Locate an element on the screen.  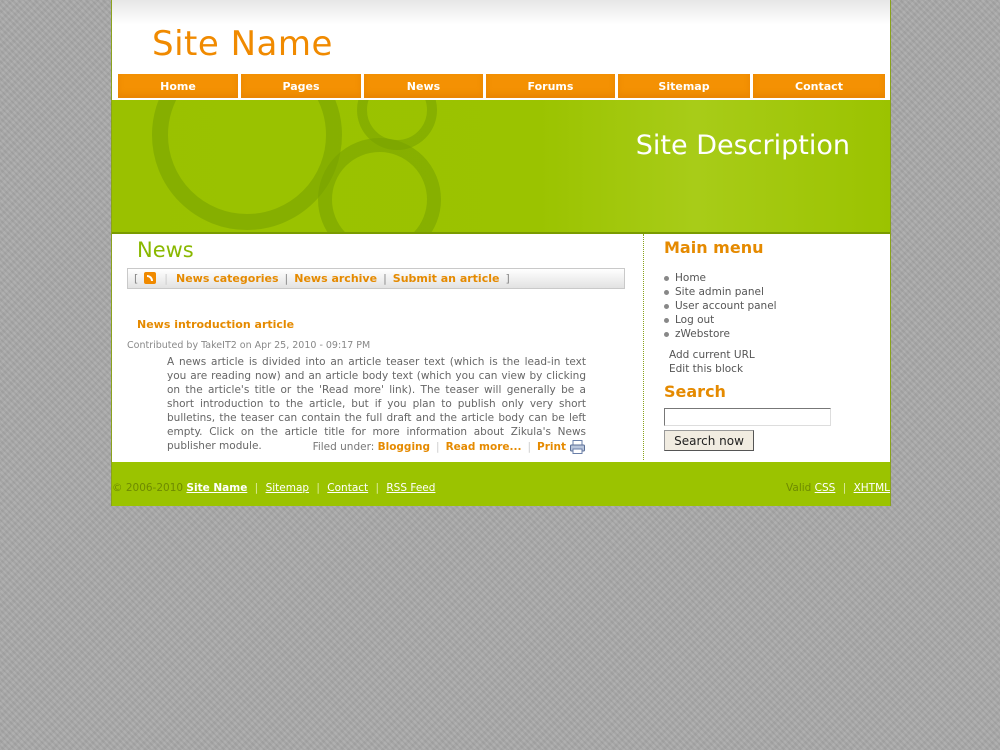
footer-rss-link: RSS Feed is located at coordinates (410, 488).